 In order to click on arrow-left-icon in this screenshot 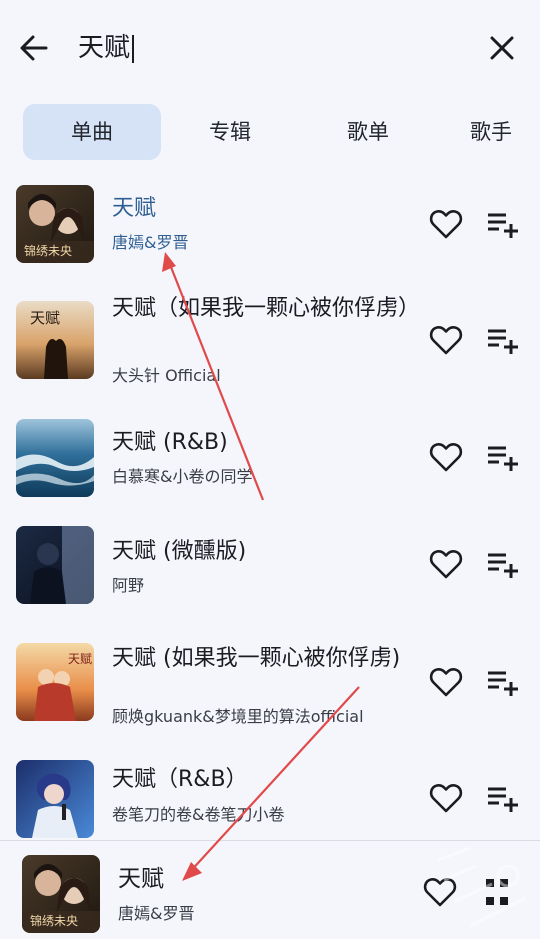, I will do `click(34, 48)`.